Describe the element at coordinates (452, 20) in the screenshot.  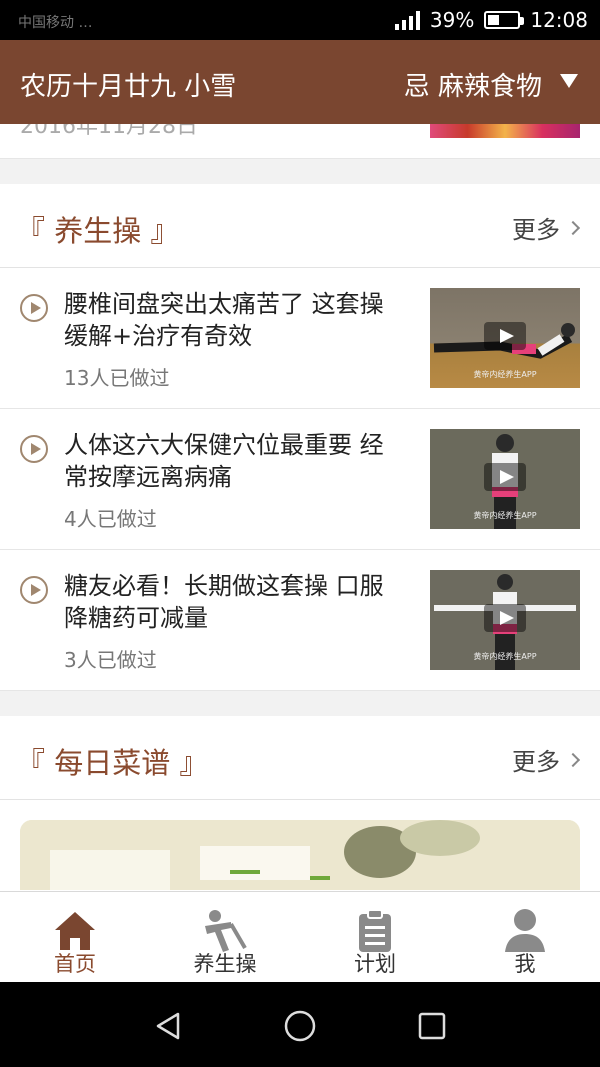
I see `battery-percent: 39%` at that location.